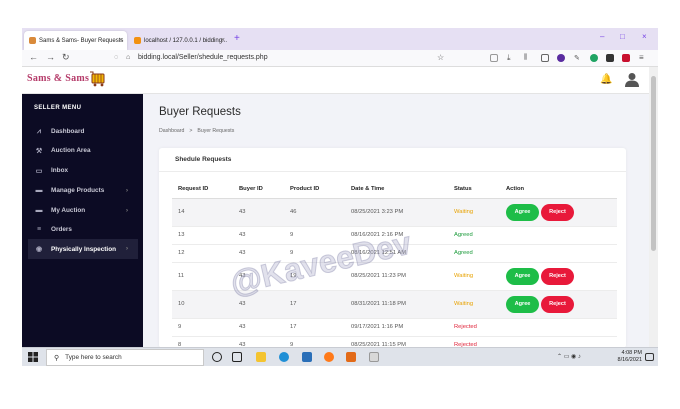 This screenshot has height=409, width=680. I want to click on maximize-button: □, so click(622, 36).